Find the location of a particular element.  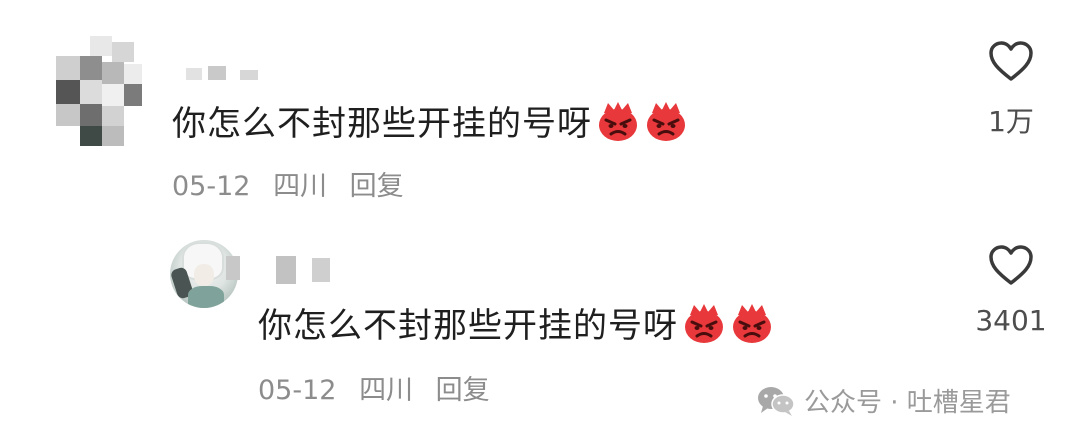

watermark: 公众号 · 吐槽星君 is located at coordinates (883, 400).